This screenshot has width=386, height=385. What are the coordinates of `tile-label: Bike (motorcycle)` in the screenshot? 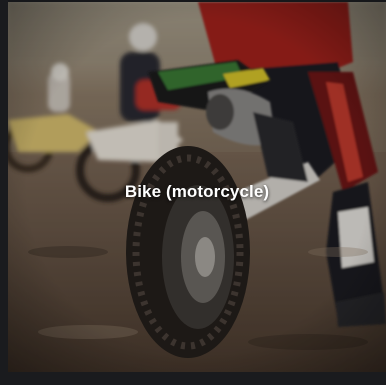 It's located at (197, 191).